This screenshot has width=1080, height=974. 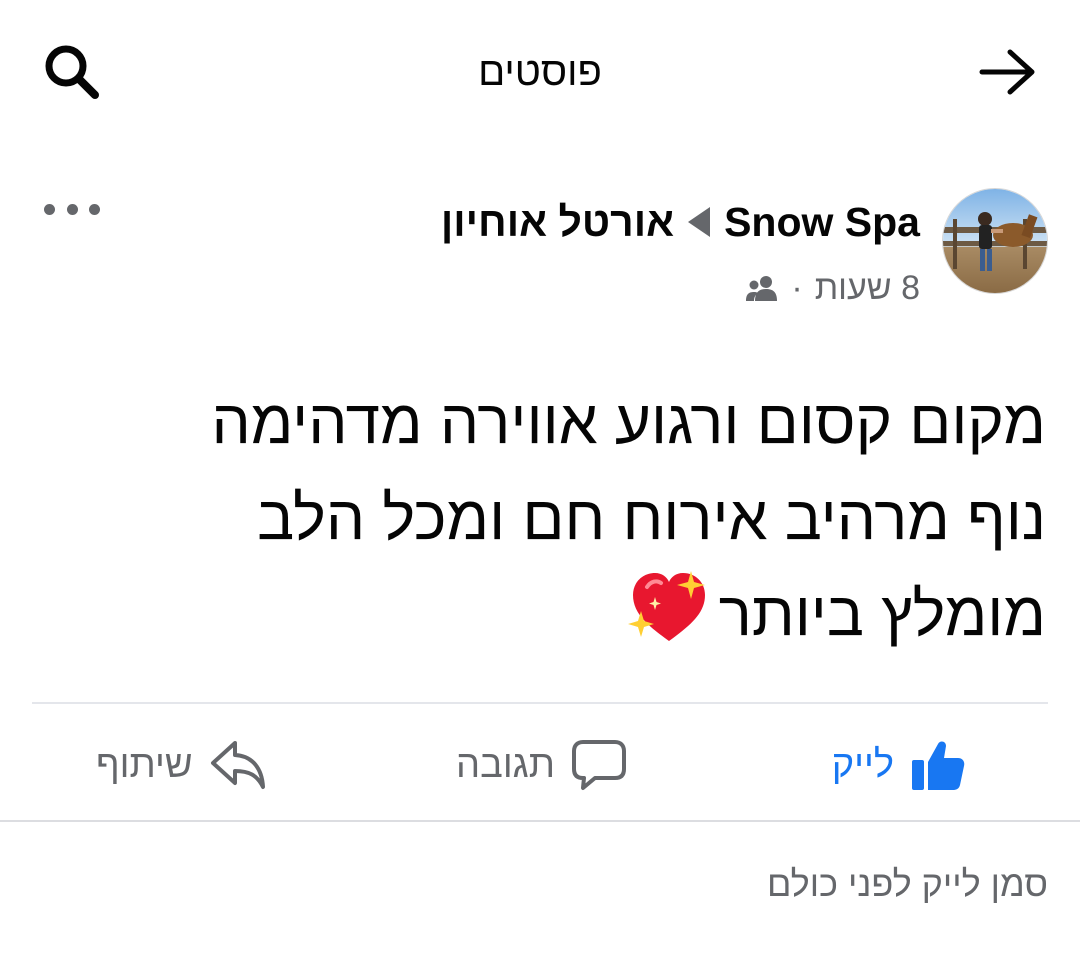 I want to click on comment-icon, so click(x=599, y=765).